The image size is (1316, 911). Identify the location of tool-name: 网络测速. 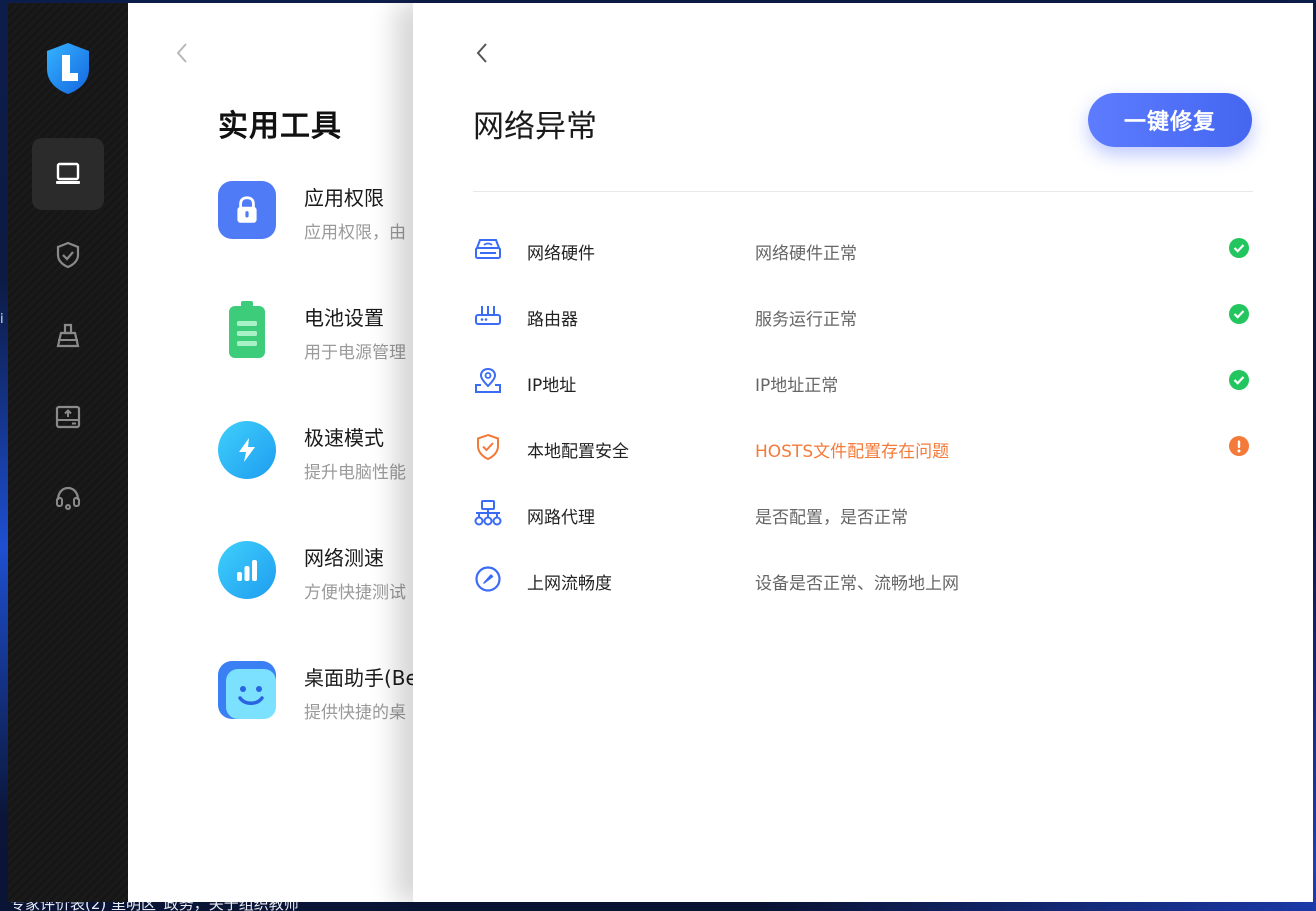
(344, 558).